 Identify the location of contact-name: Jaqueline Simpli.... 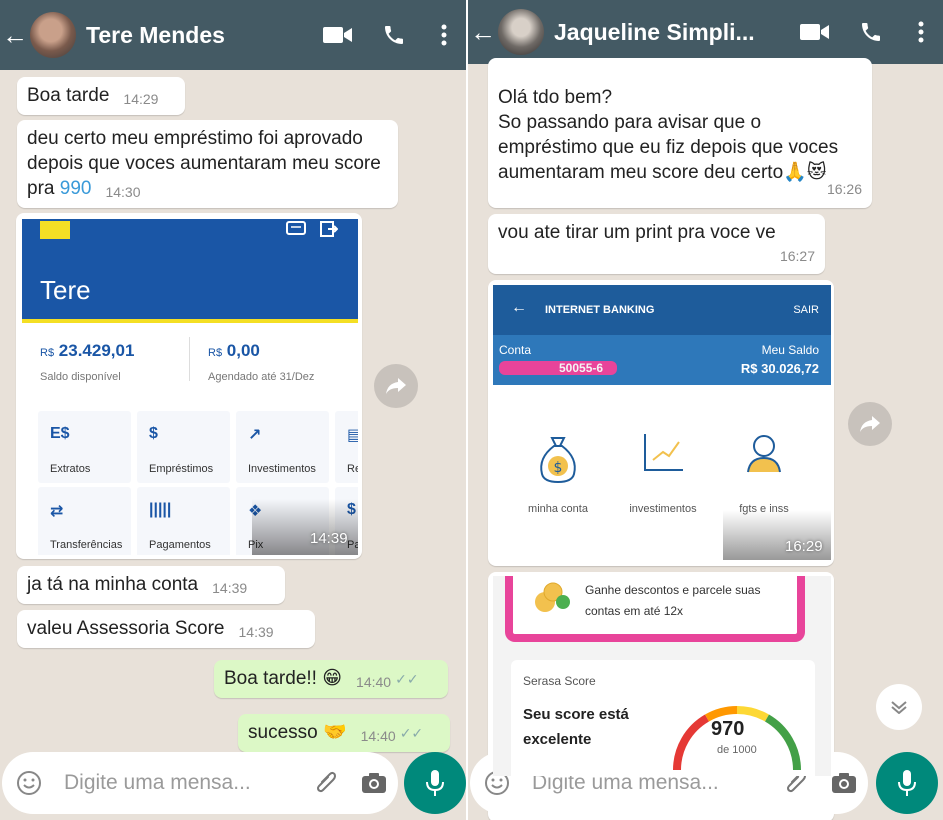
(670, 32).